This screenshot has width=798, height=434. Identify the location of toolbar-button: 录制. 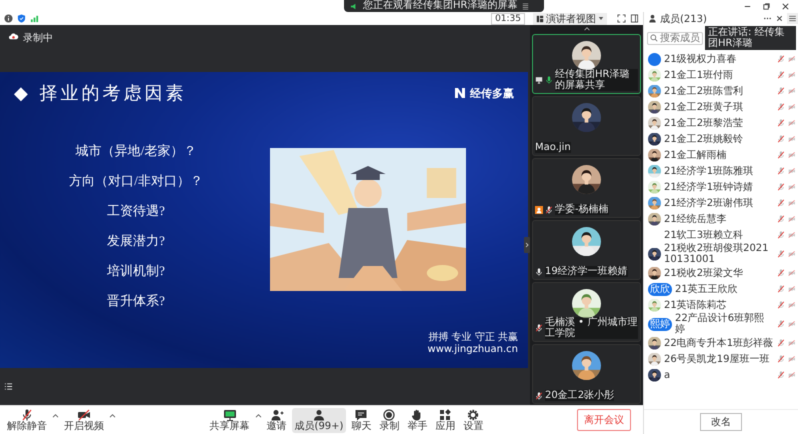
(389, 420).